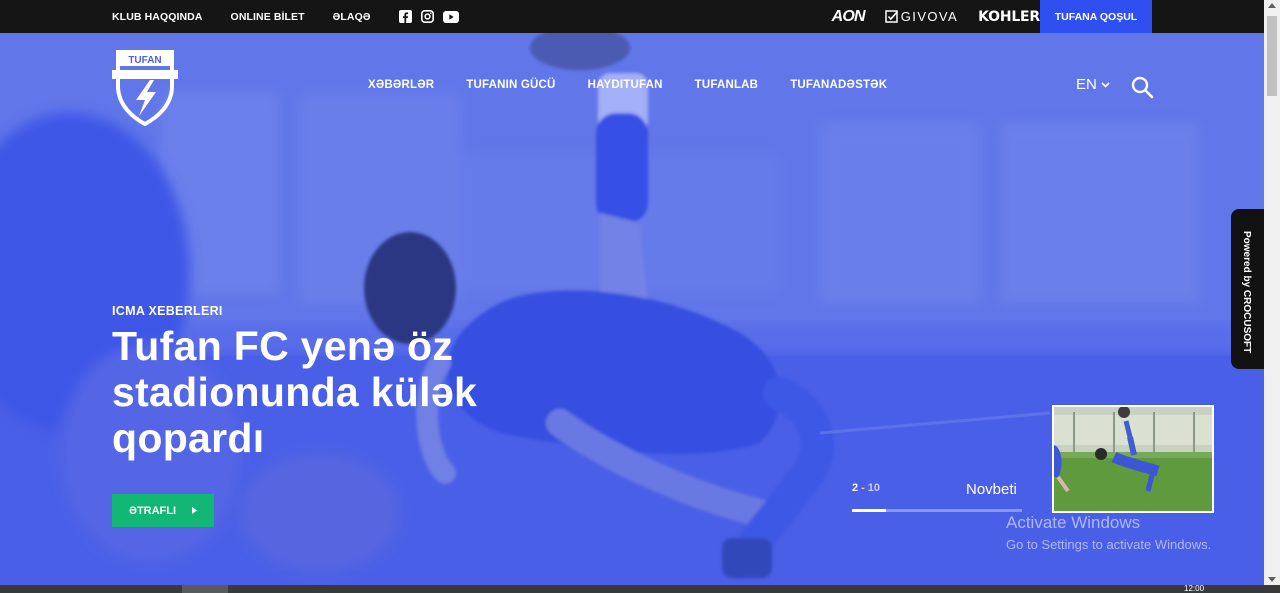 The width and height of the screenshot is (1280, 593). Describe the element at coordinates (727, 85) in the screenshot. I see `nav-item-tufanlab: TUFANLAB` at that location.